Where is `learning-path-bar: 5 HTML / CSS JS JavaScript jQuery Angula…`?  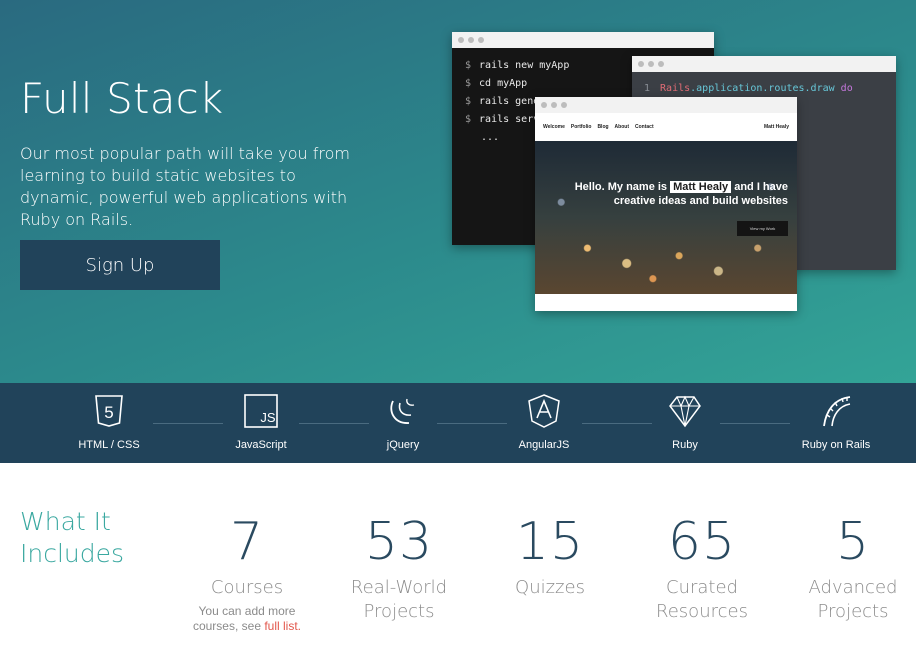 learning-path-bar: 5 HTML / CSS JS JavaScript jQuery Angula… is located at coordinates (458, 423).